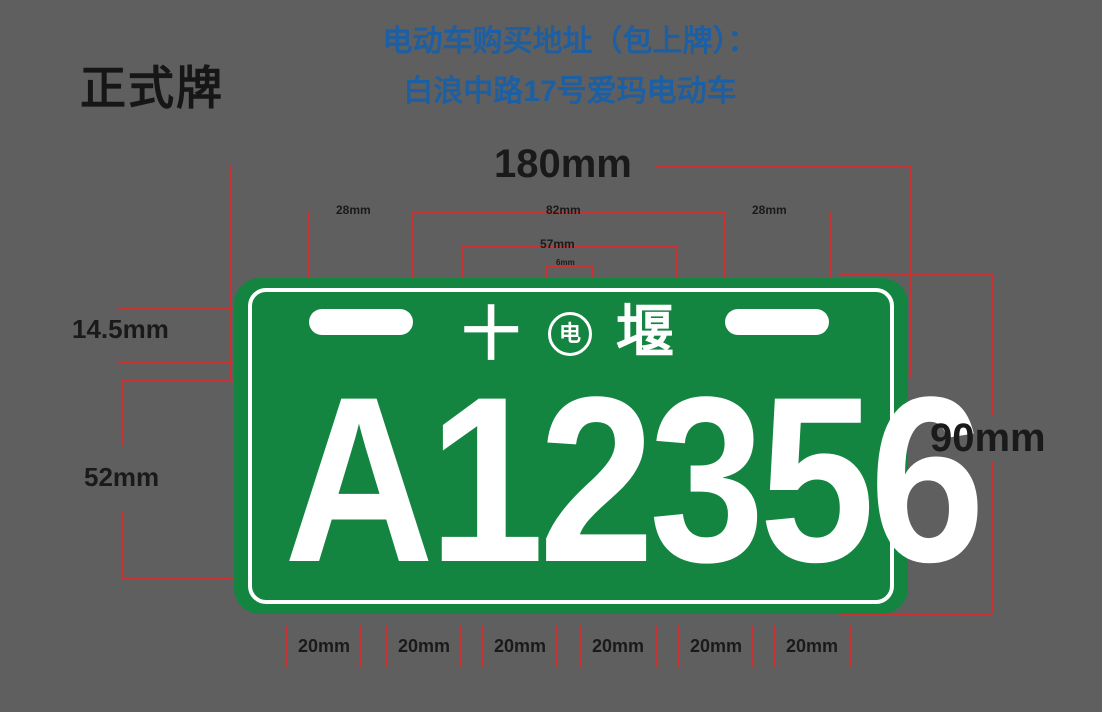 This screenshot has height=712, width=1102. What do you see at coordinates (520, 646) in the screenshot?
I see `dim-char-width-3: 20mm` at bounding box center [520, 646].